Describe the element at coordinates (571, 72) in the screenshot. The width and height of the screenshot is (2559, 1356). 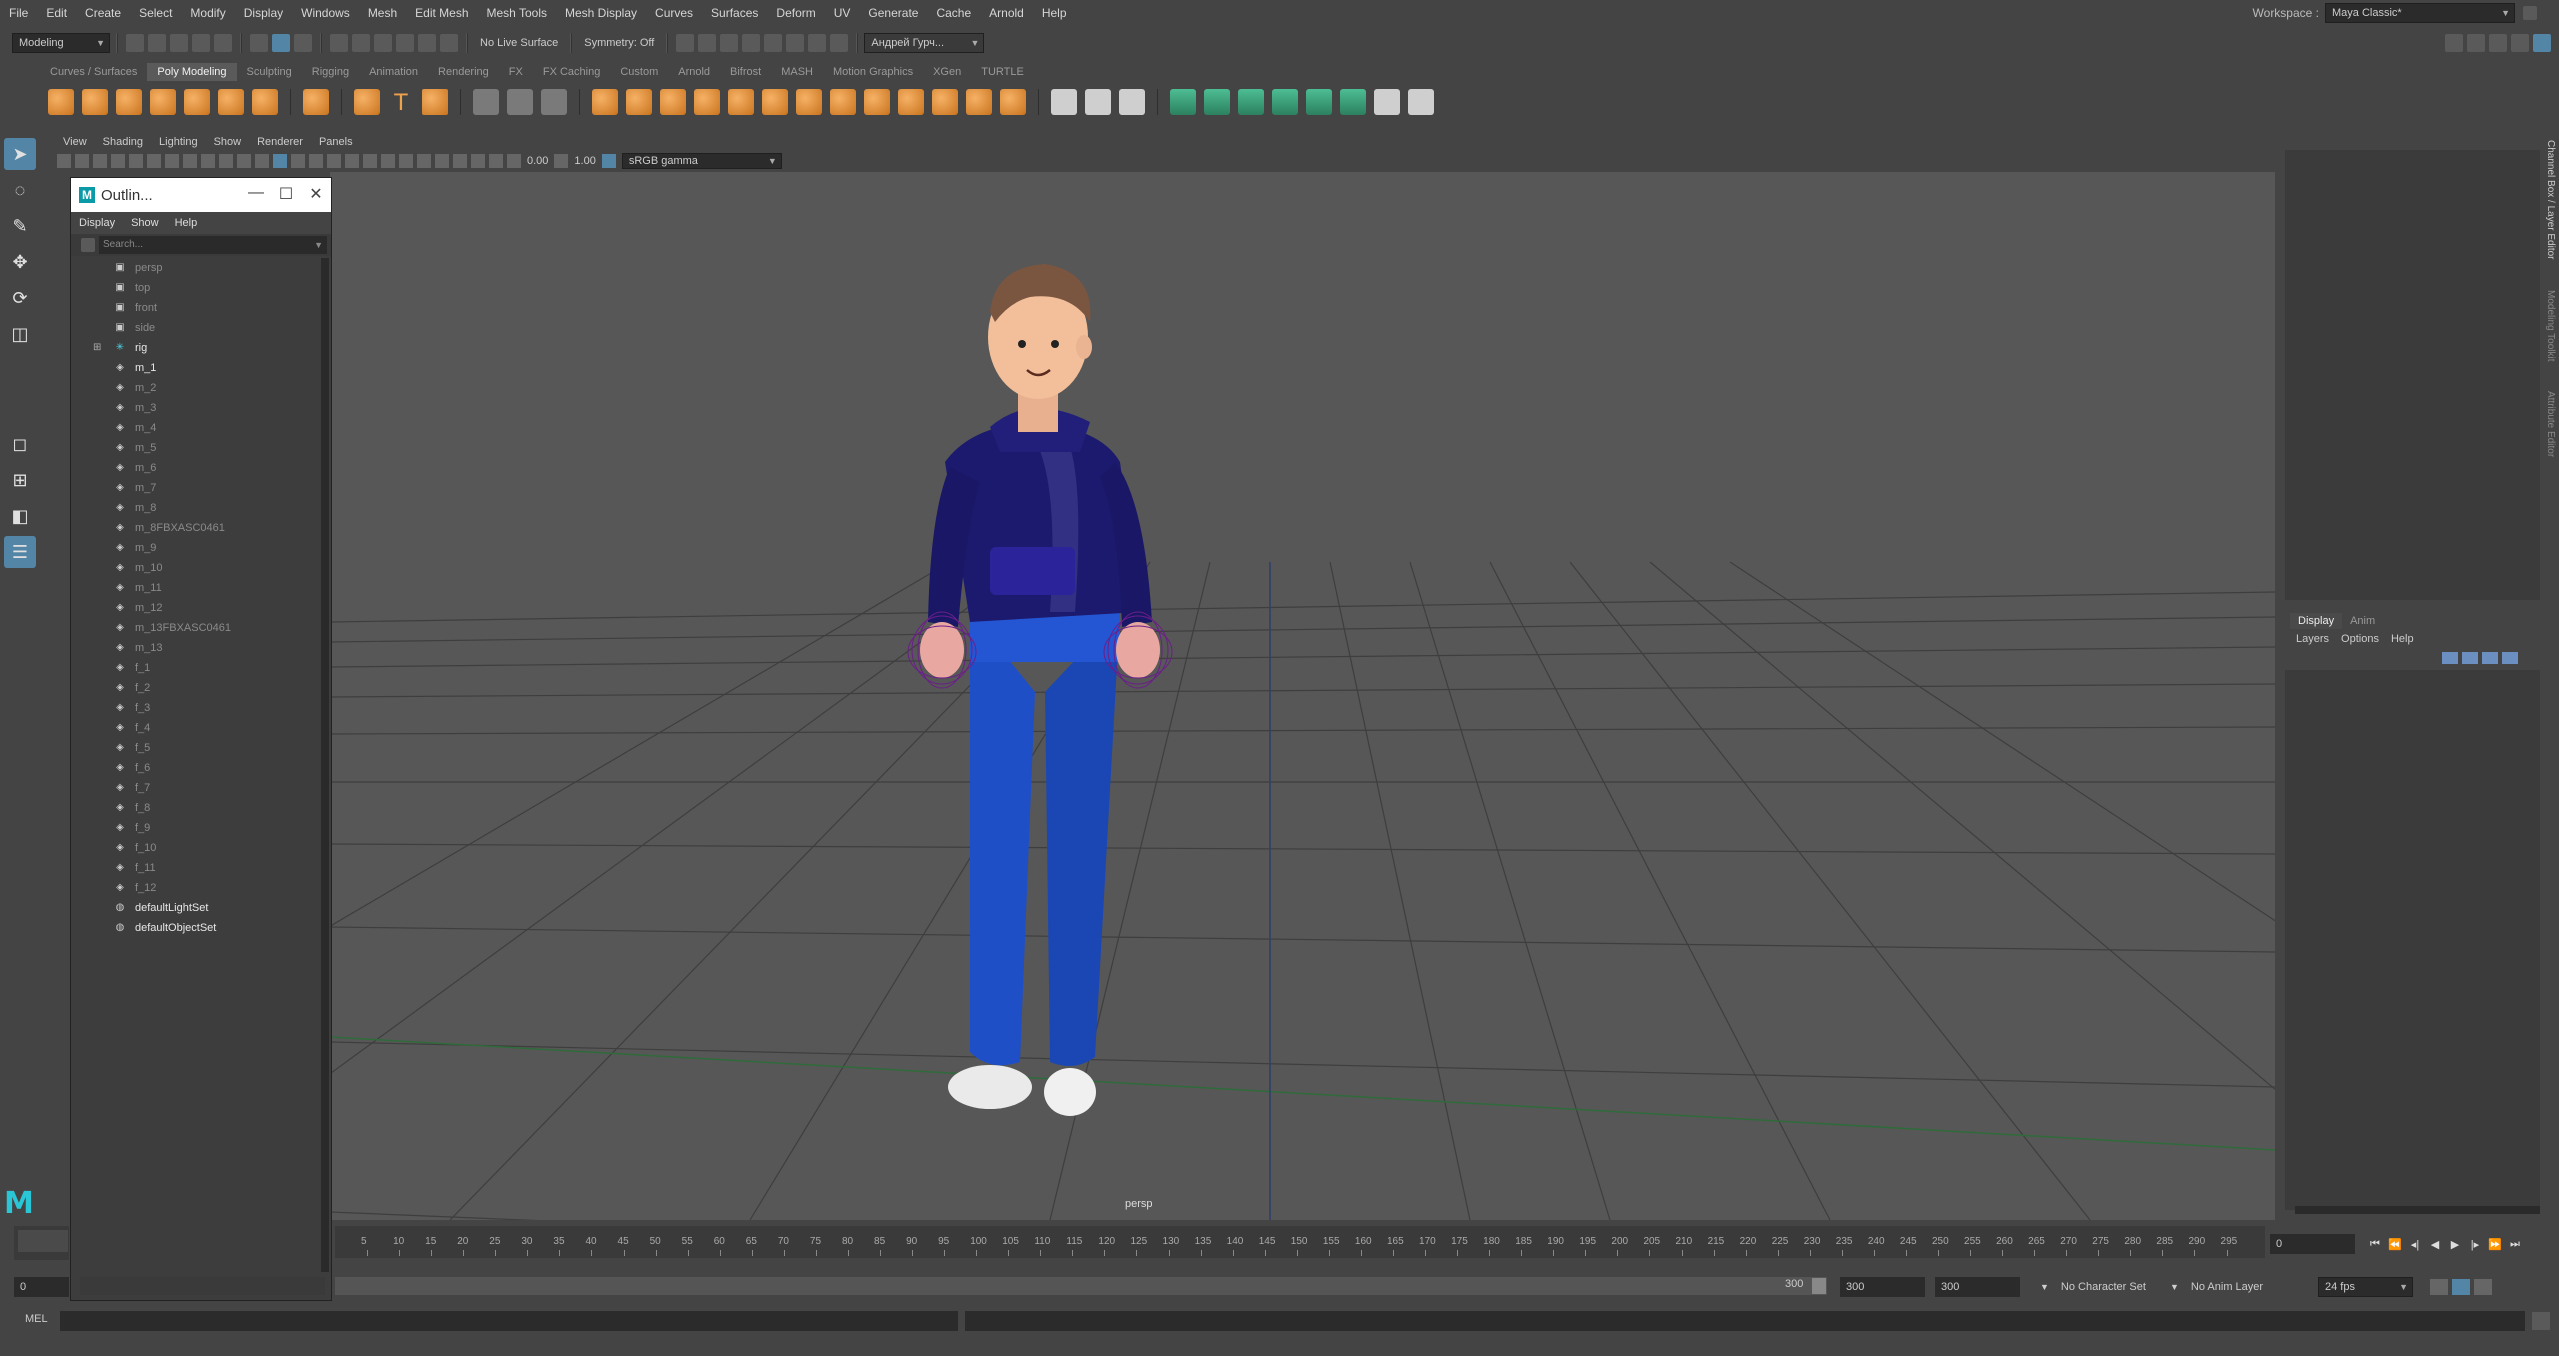
I see `shelf-tab-fx-caching: FX Caching` at that location.